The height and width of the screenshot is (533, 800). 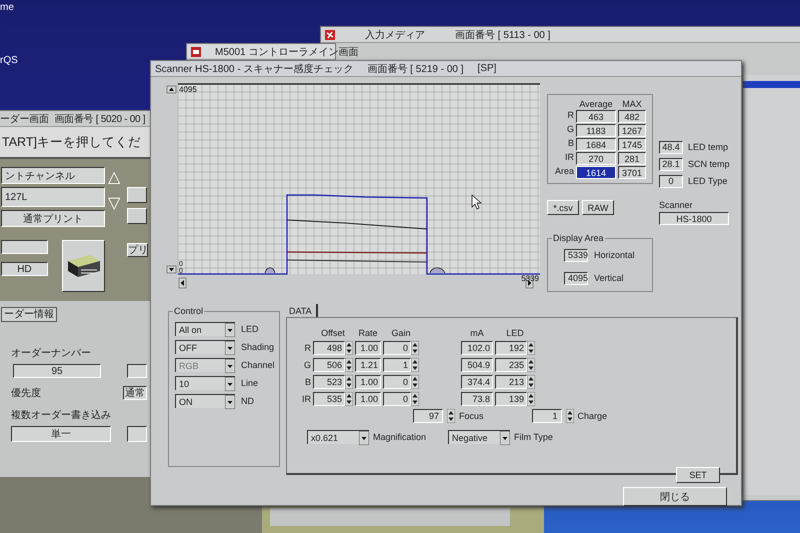 What do you see at coordinates (596, 130) in the screenshot?
I see `value-field: 1183` at bounding box center [596, 130].